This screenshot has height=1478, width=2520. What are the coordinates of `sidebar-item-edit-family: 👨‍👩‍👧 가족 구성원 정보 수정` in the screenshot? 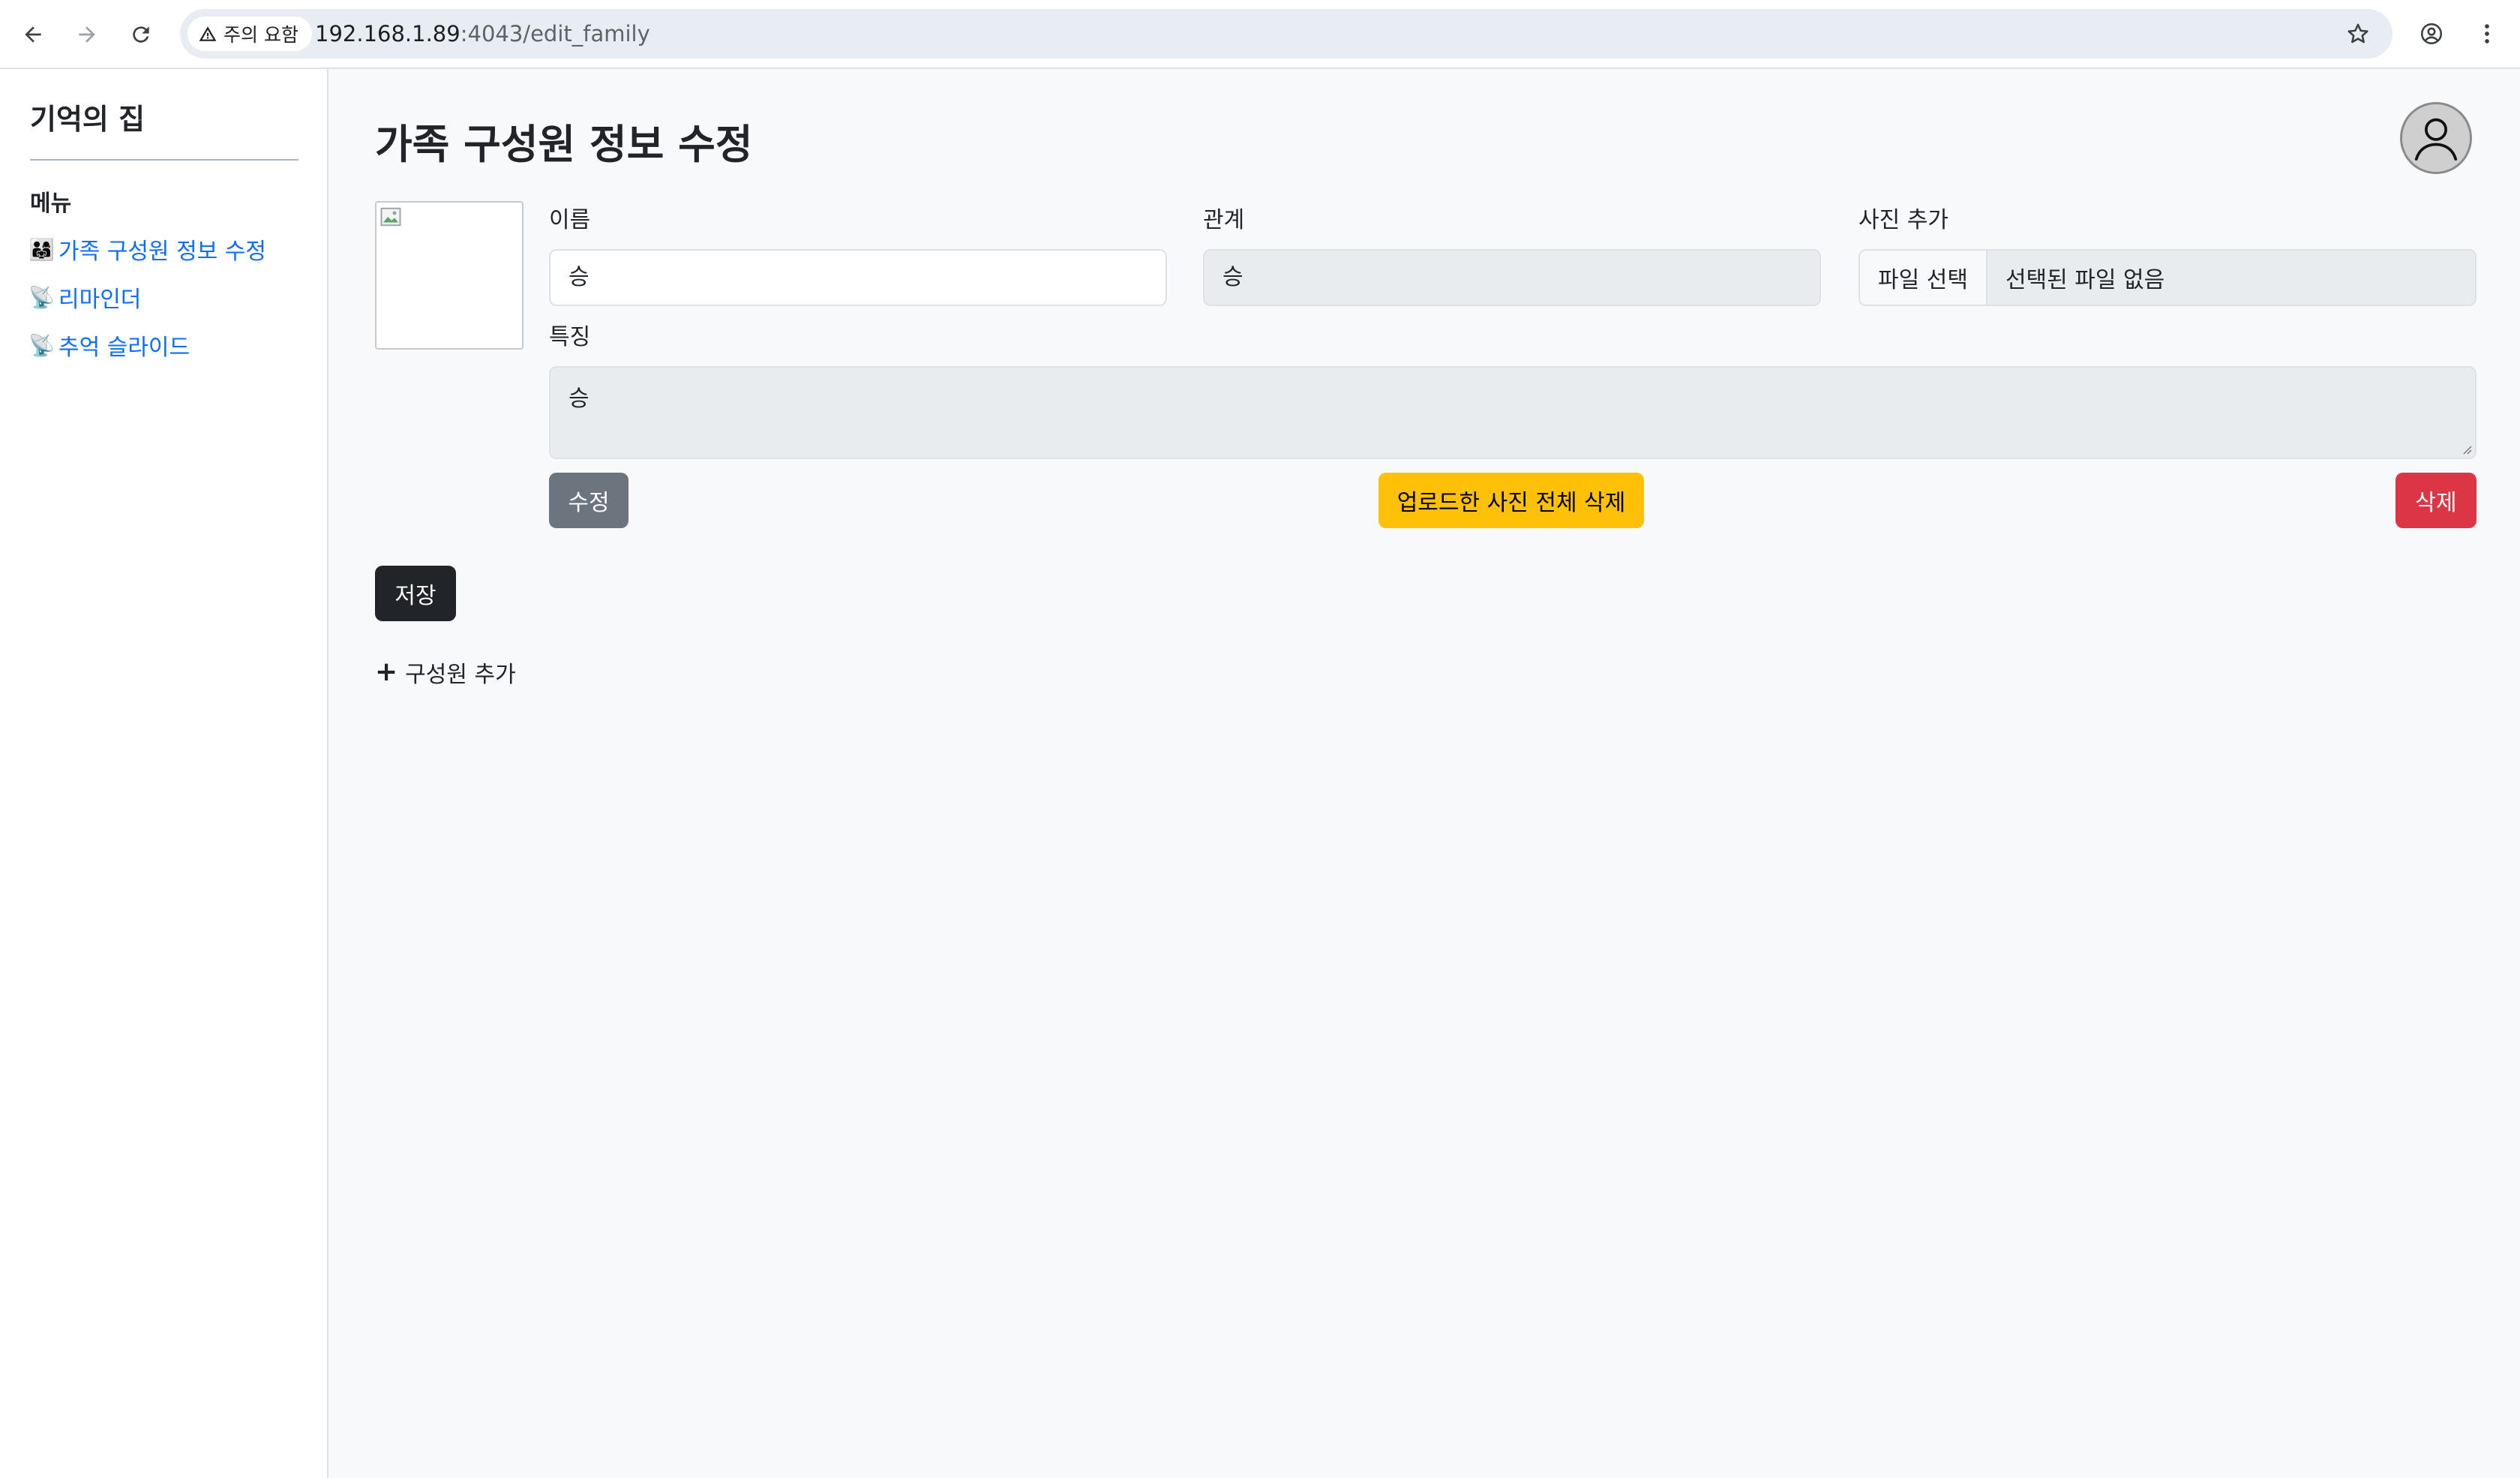 It's located at (147, 249).